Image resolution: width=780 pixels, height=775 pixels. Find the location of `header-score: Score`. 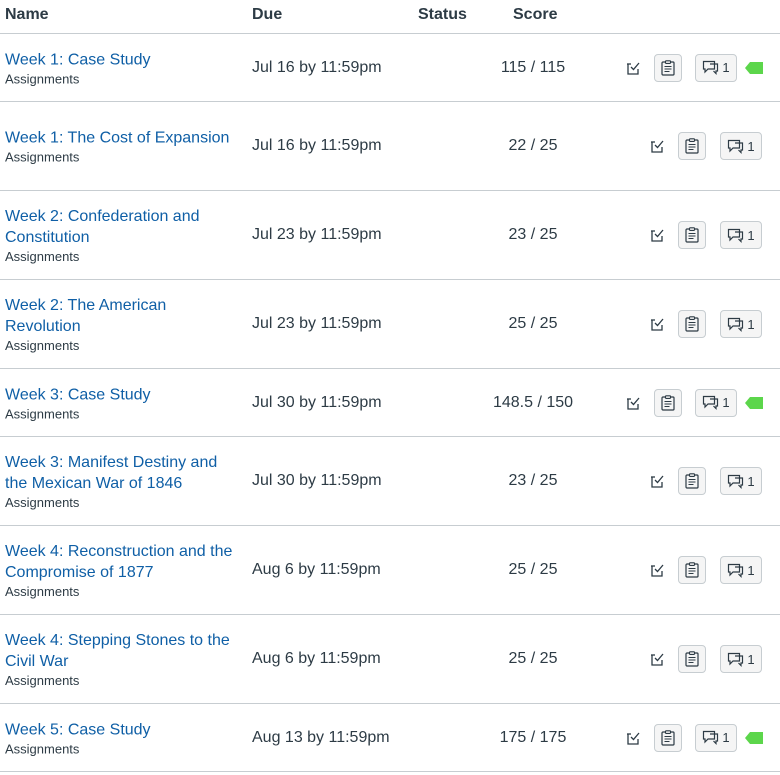

header-score: Score is located at coordinates (535, 14).